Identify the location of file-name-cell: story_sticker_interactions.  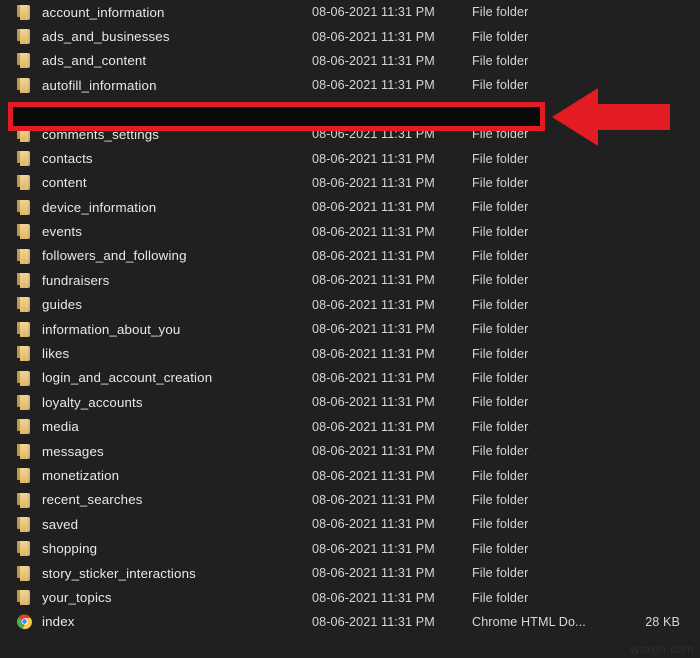
(106, 573).